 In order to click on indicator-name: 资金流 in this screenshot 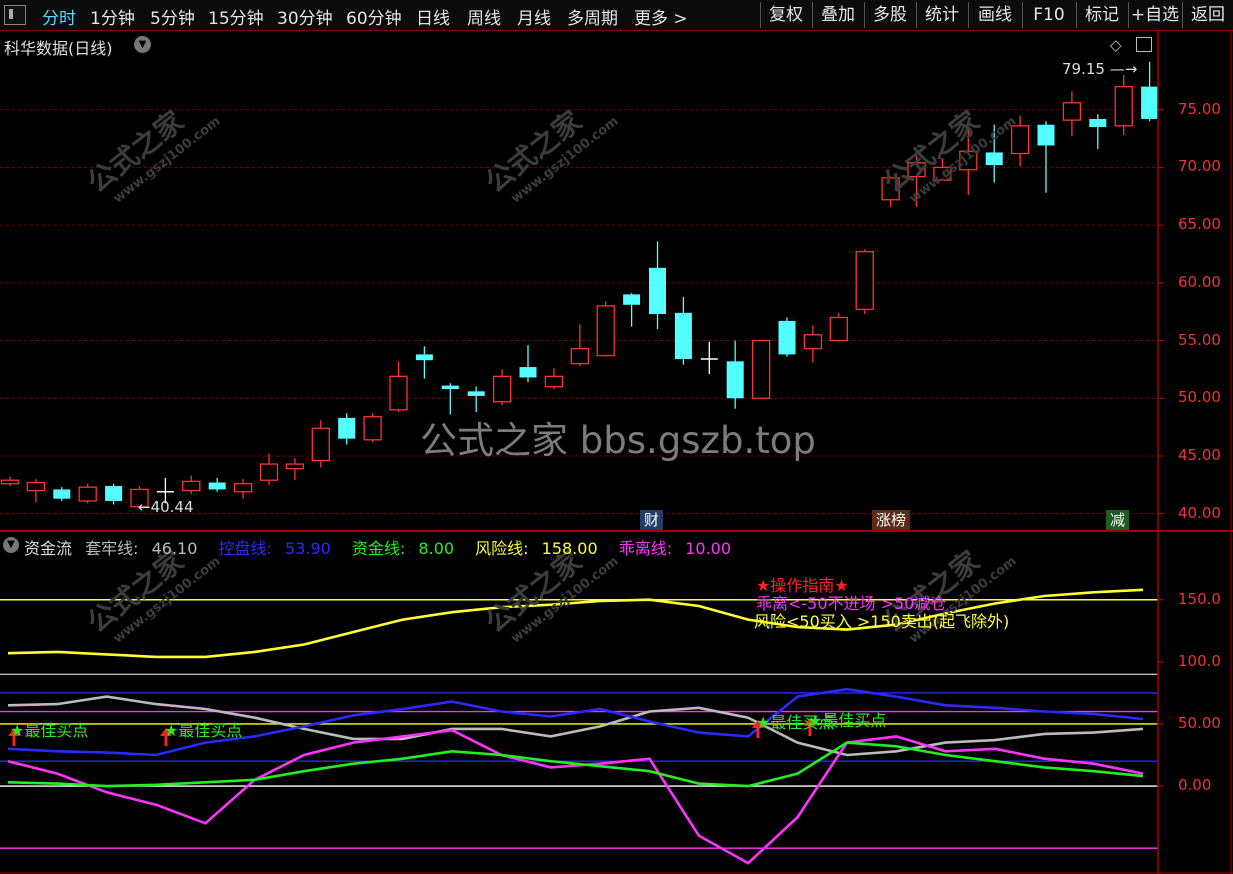, I will do `click(48, 548)`.